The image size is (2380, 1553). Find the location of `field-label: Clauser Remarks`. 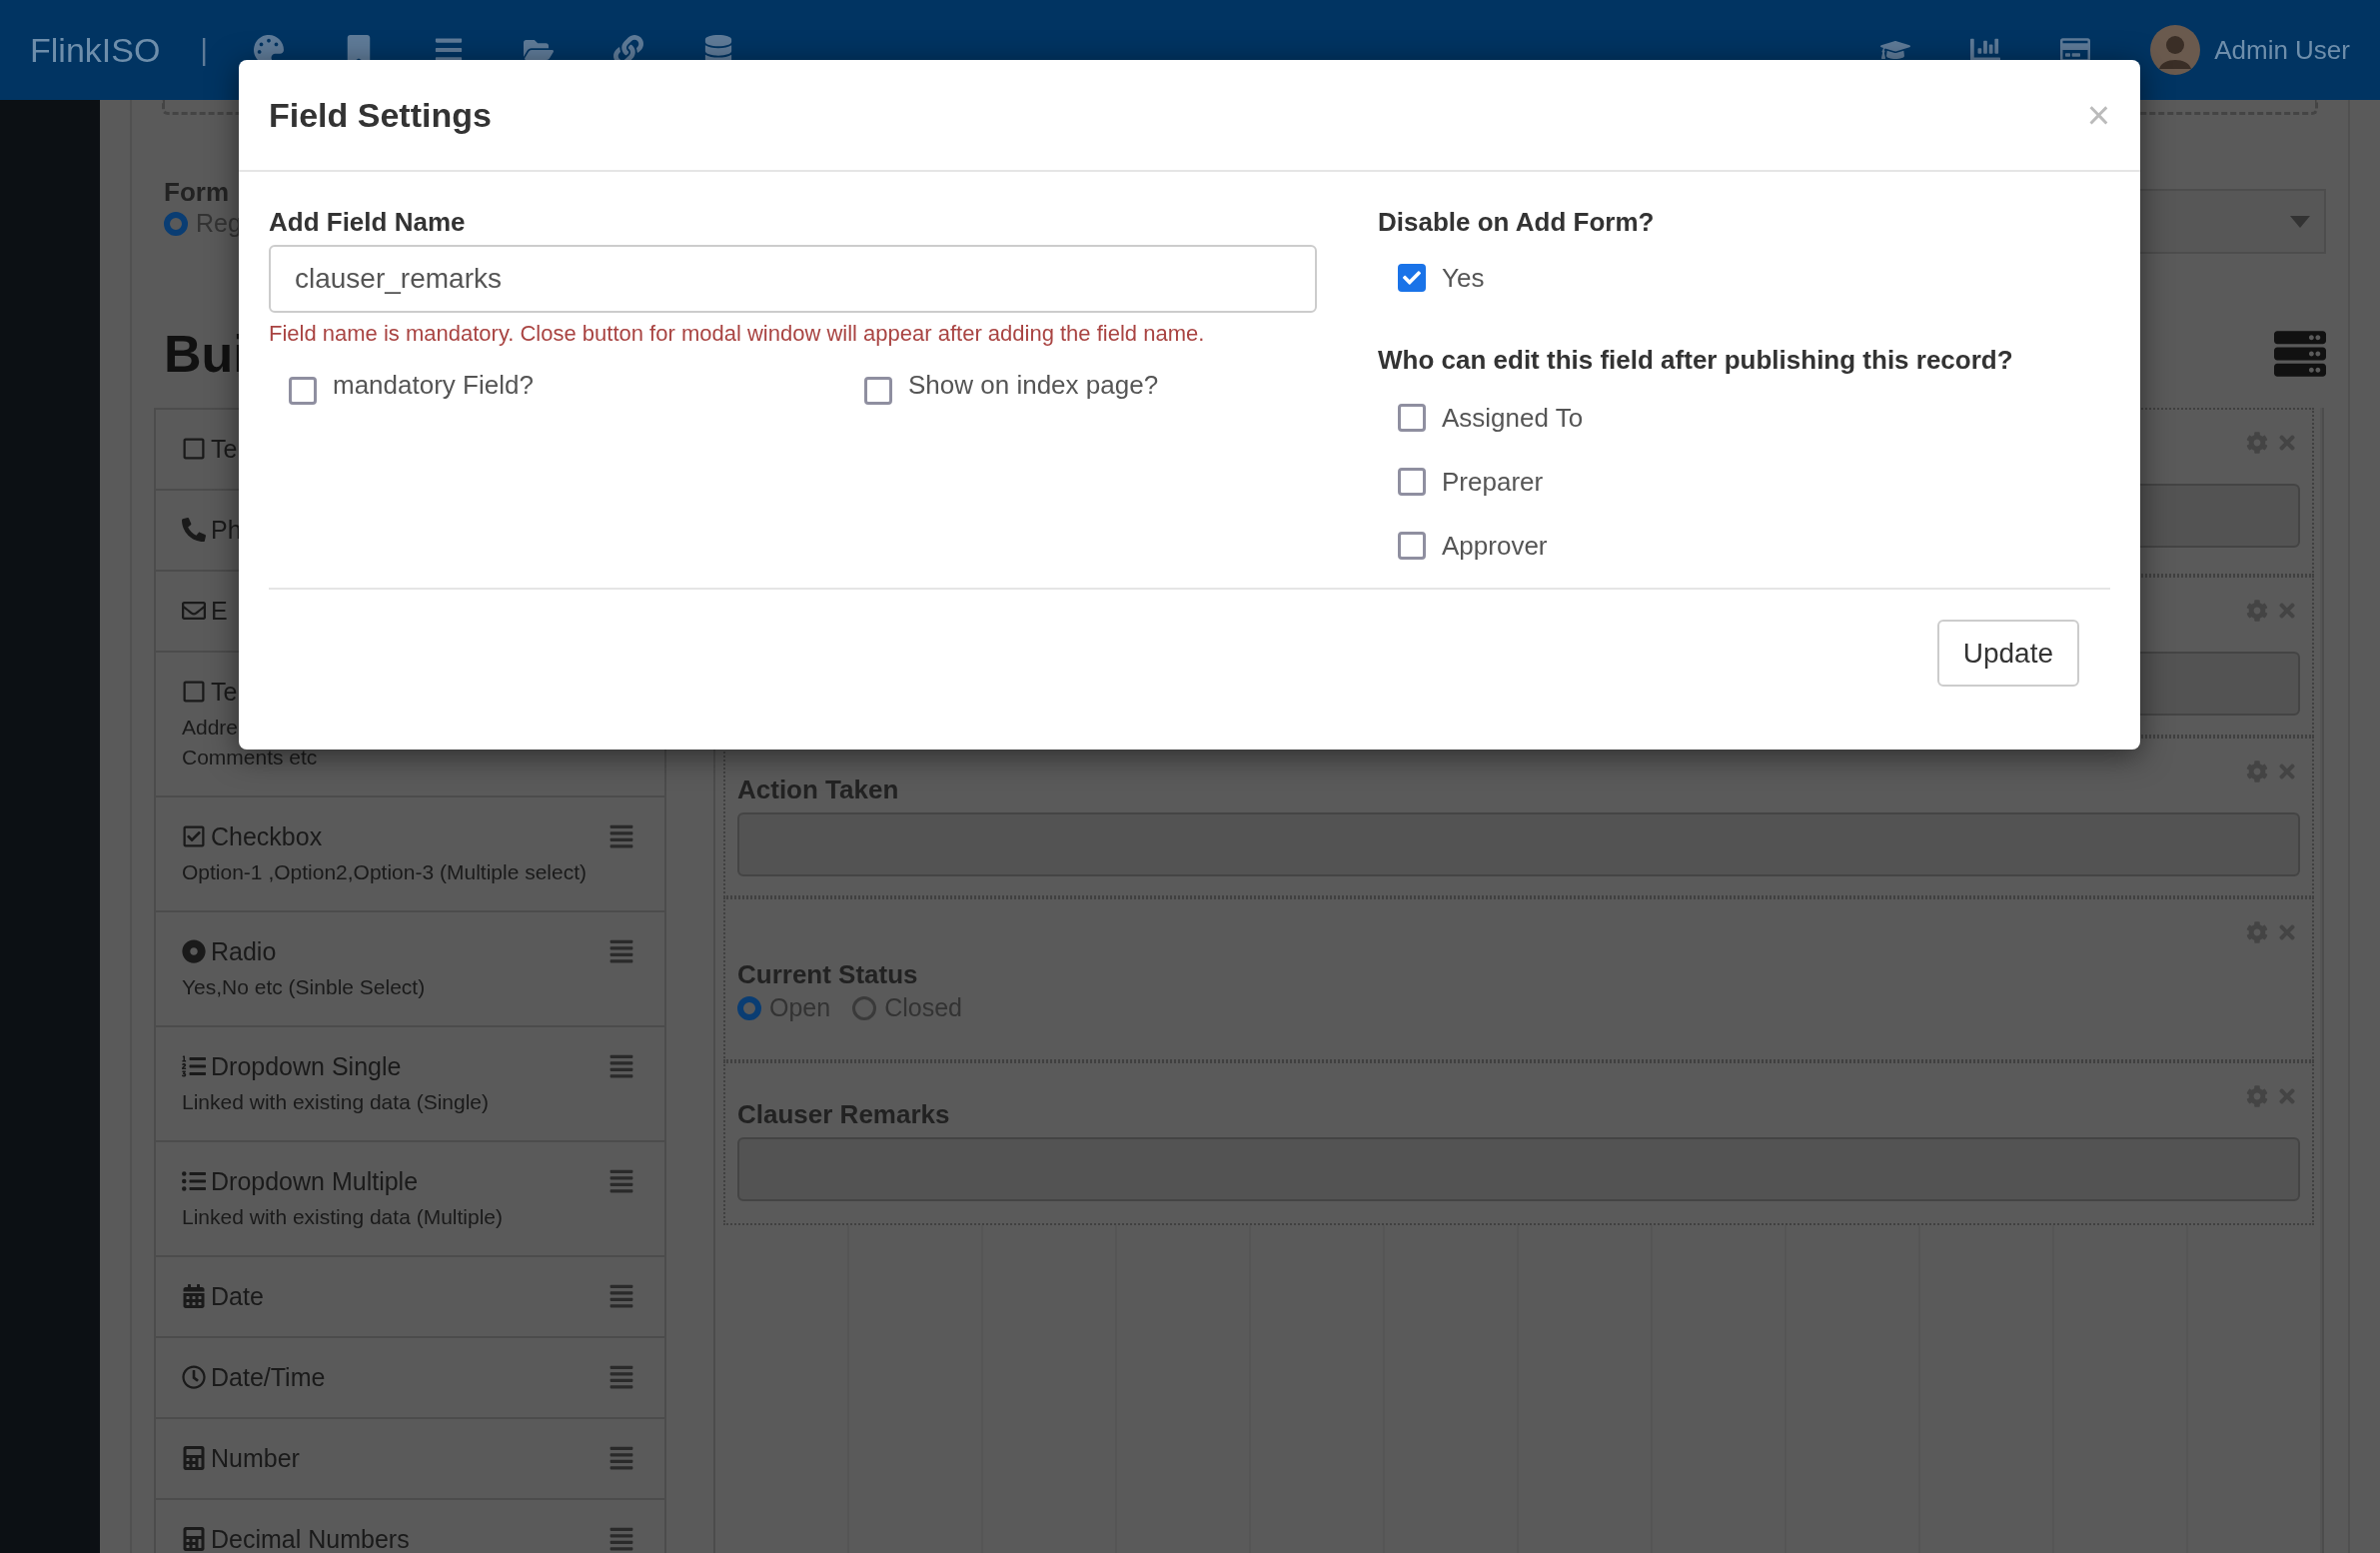

field-label: Clauser Remarks is located at coordinates (844, 1114).